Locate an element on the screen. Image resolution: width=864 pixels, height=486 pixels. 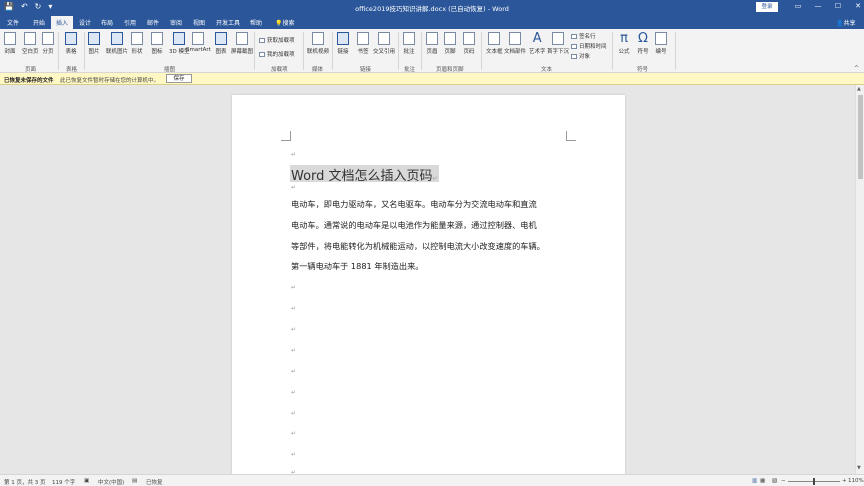
body-text-line: 电动车。通常说的电动车是以电池作为能量来源，通过控制器、电机 is located at coordinates (414, 225).